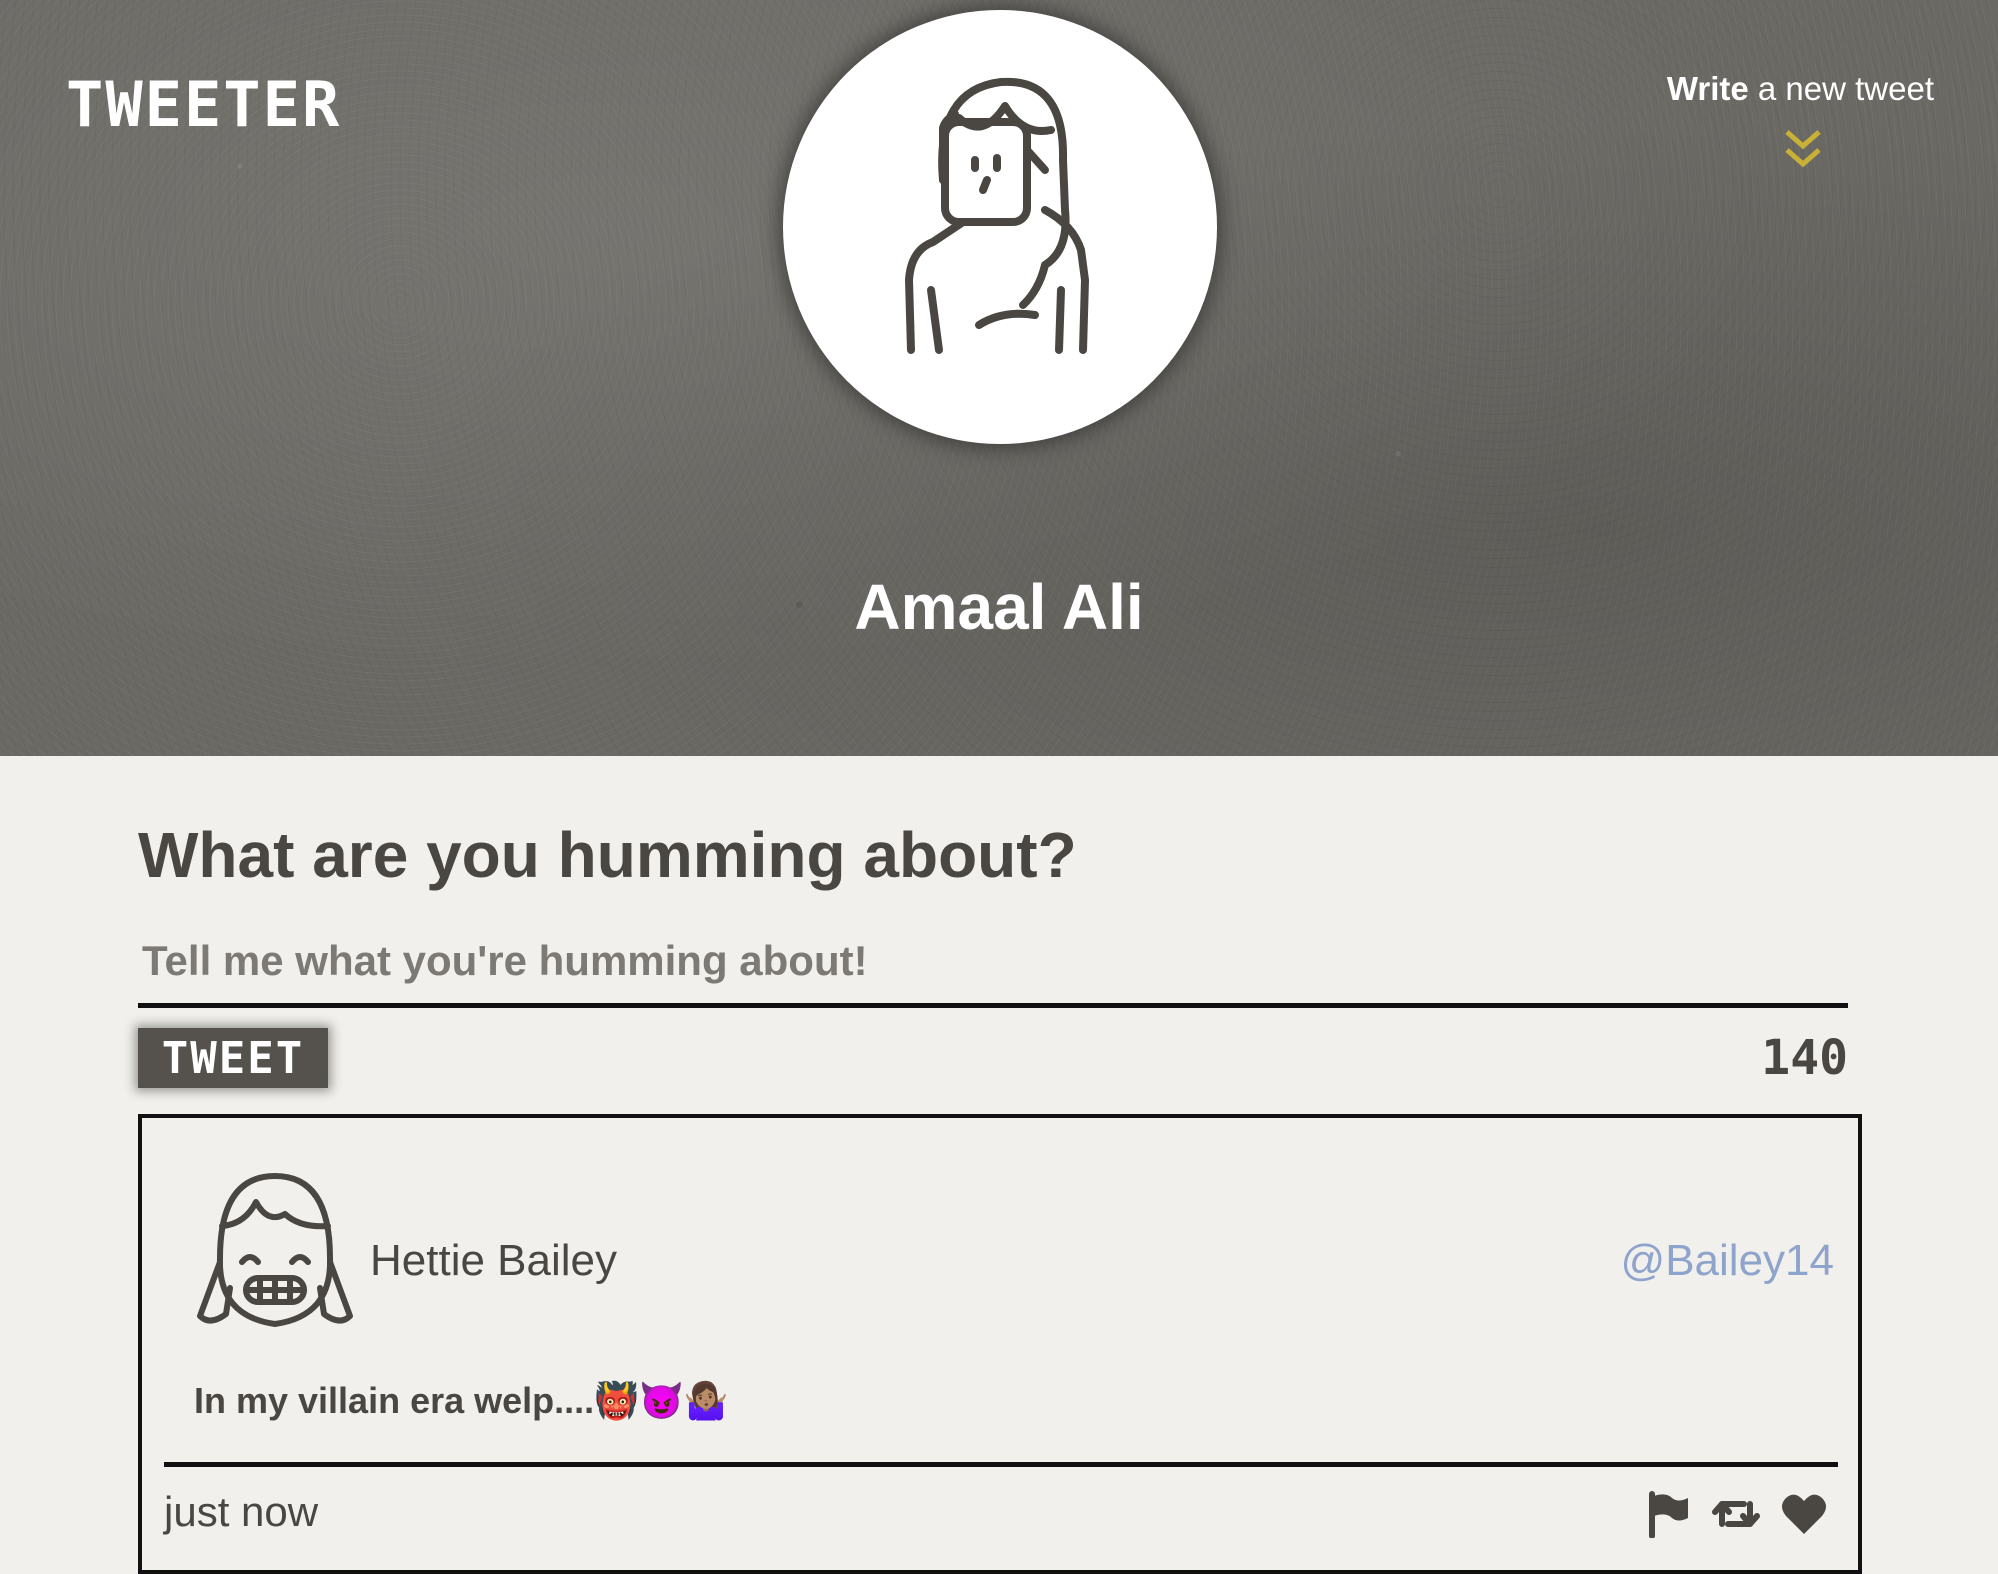 The height and width of the screenshot is (1574, 1998). Describe the element at coordinates (999, 607) in the screenshot. I see `profile-name: Amaal Ali` at that location.